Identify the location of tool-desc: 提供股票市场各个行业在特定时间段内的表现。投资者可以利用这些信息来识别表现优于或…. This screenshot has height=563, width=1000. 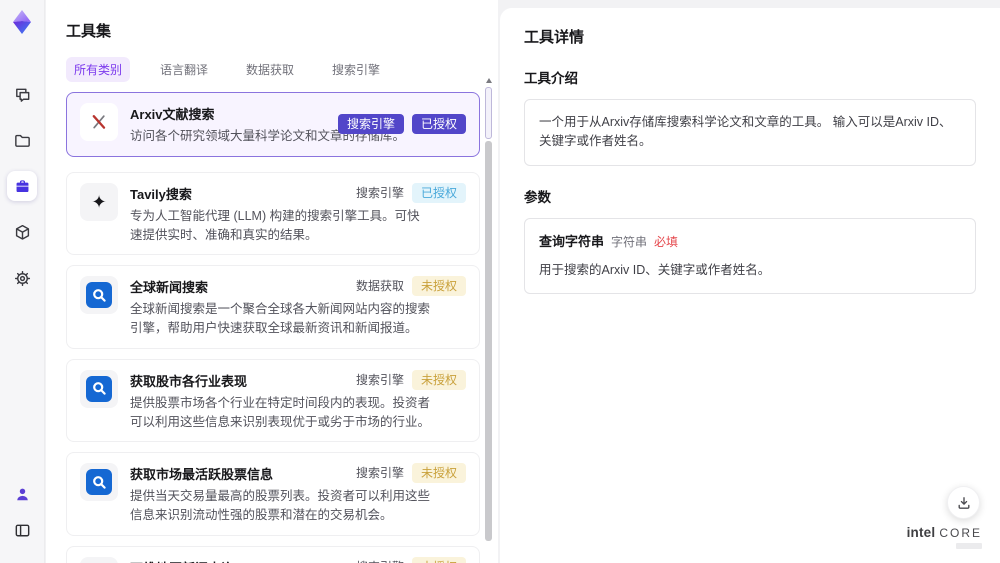
(280, 412).